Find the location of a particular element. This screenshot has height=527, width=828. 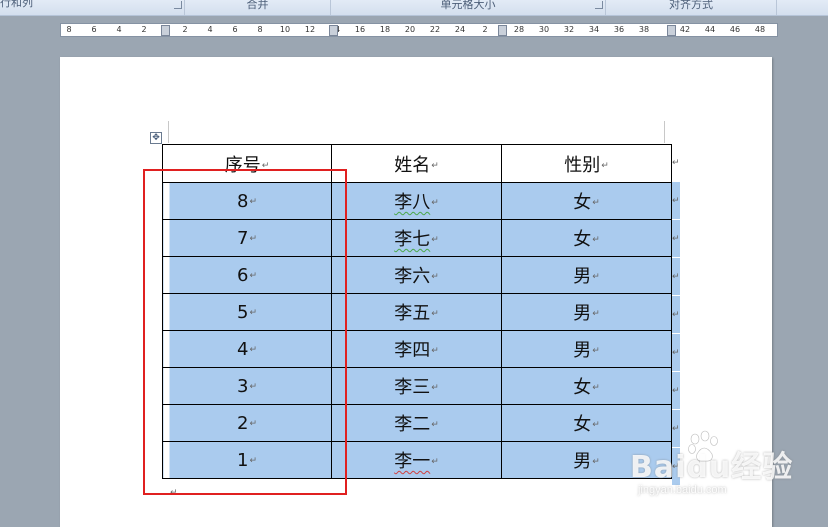

cell-index: 3↵ is located at coordinates (247, 386).